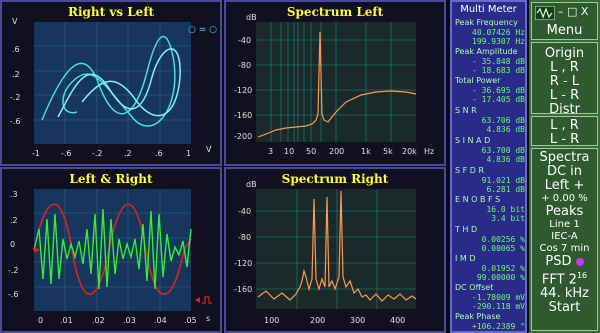 The image size is (600, 333). I want to click on peak-amplitude-right: - 18.683 dB, so click(498, 70).